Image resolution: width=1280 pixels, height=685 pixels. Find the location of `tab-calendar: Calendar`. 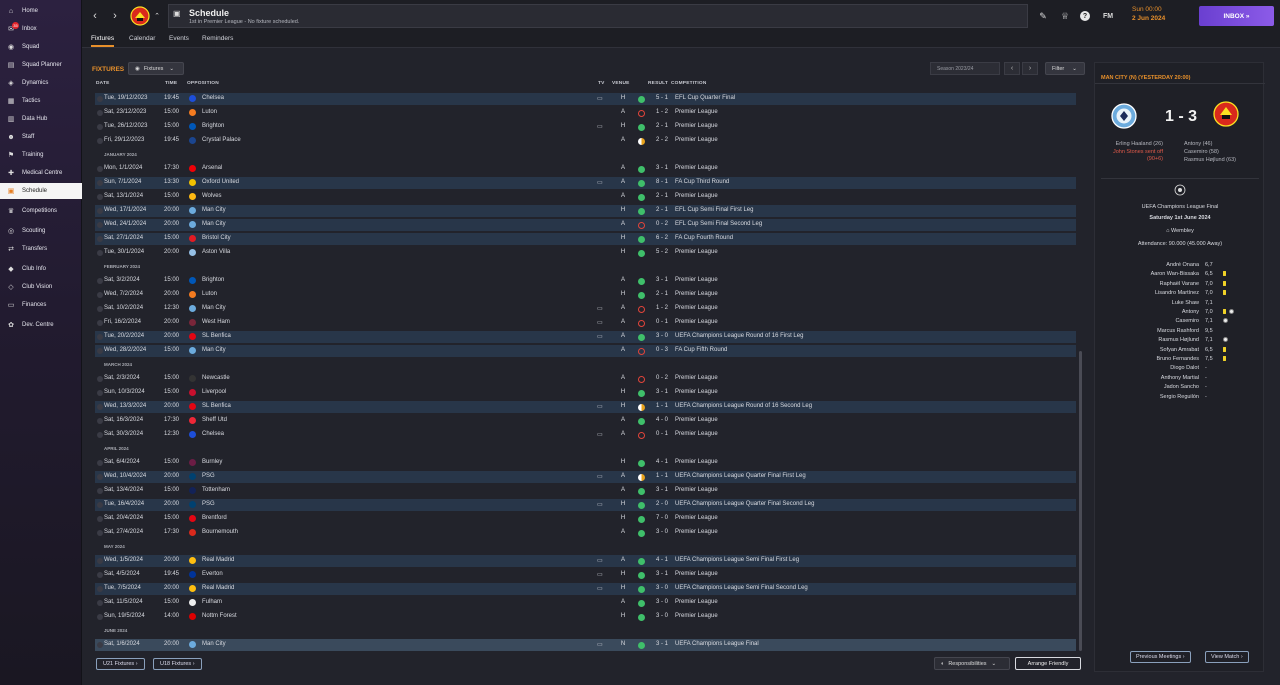

tab-calendar: Calendar is located at coordinates (142, 40).